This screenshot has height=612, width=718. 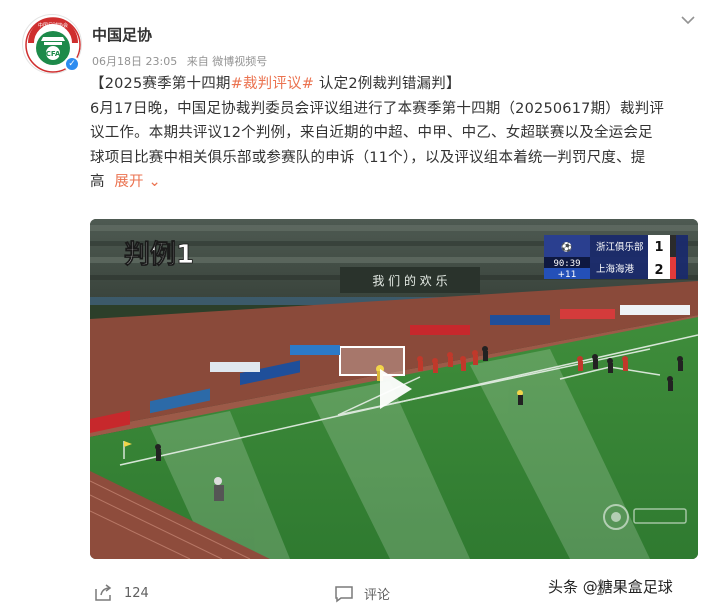 I want to click on team1-score: 1, so click(x=658, y=247).